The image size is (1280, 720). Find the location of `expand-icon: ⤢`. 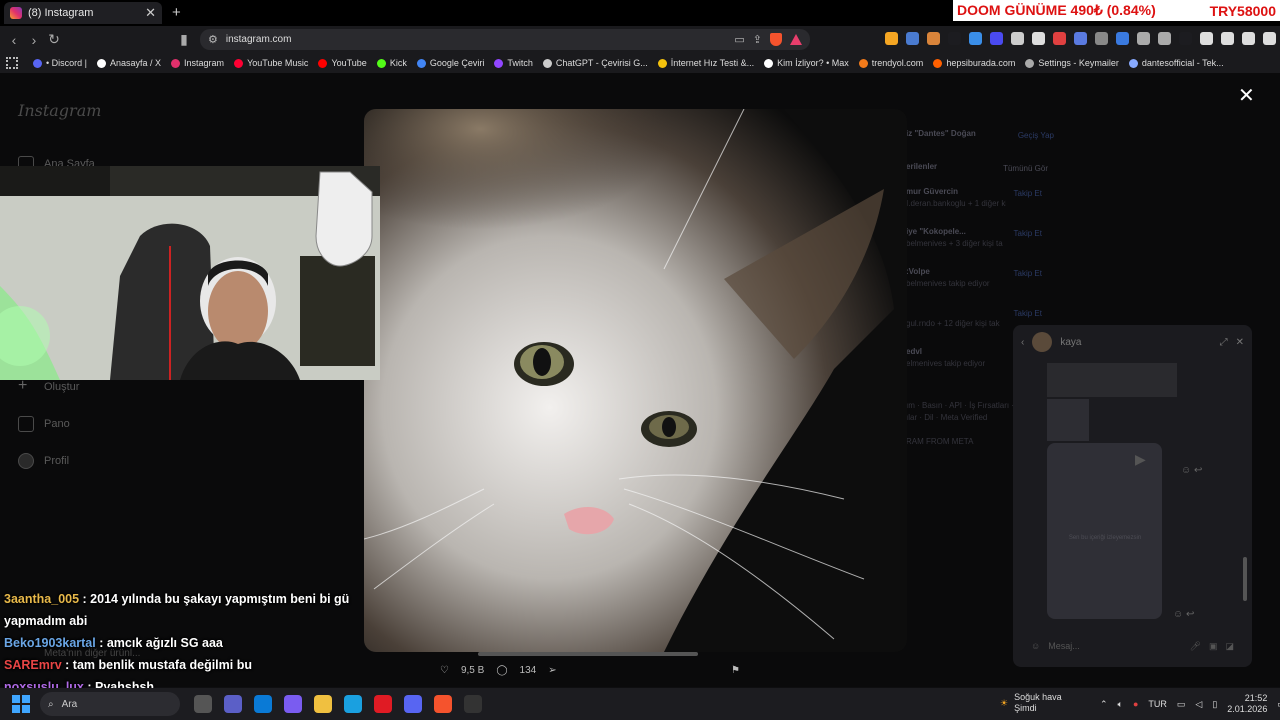

expand-icon: ⤢ is located at coordinates (1224, 342).